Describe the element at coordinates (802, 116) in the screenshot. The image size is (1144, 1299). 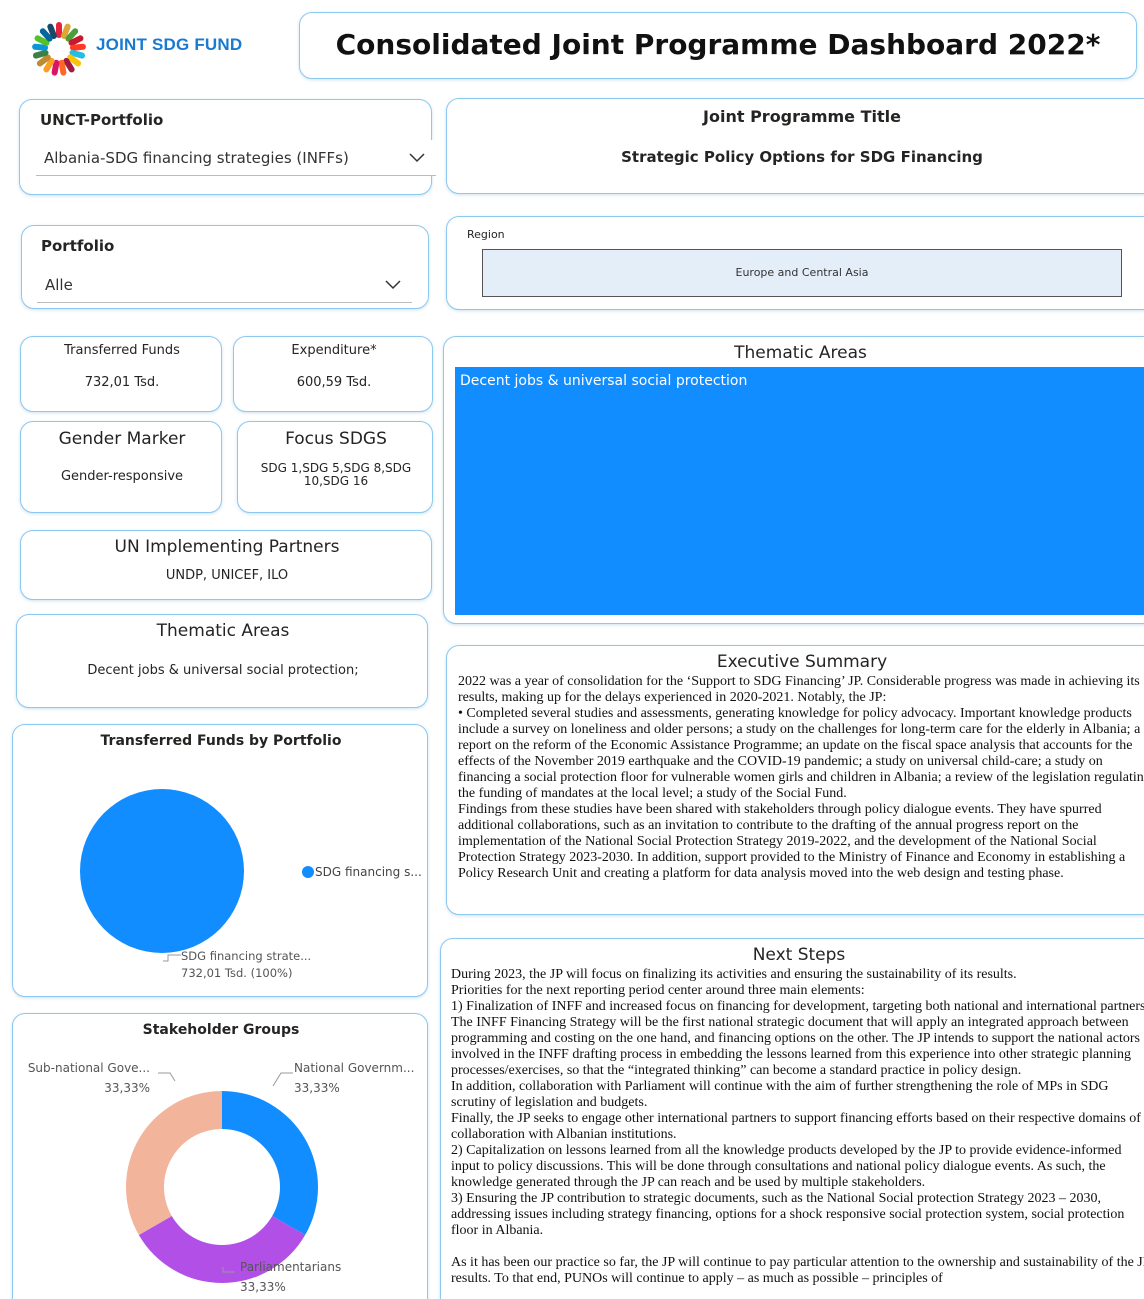
I see `jp-title-label: Joint Programme Title` at that location.